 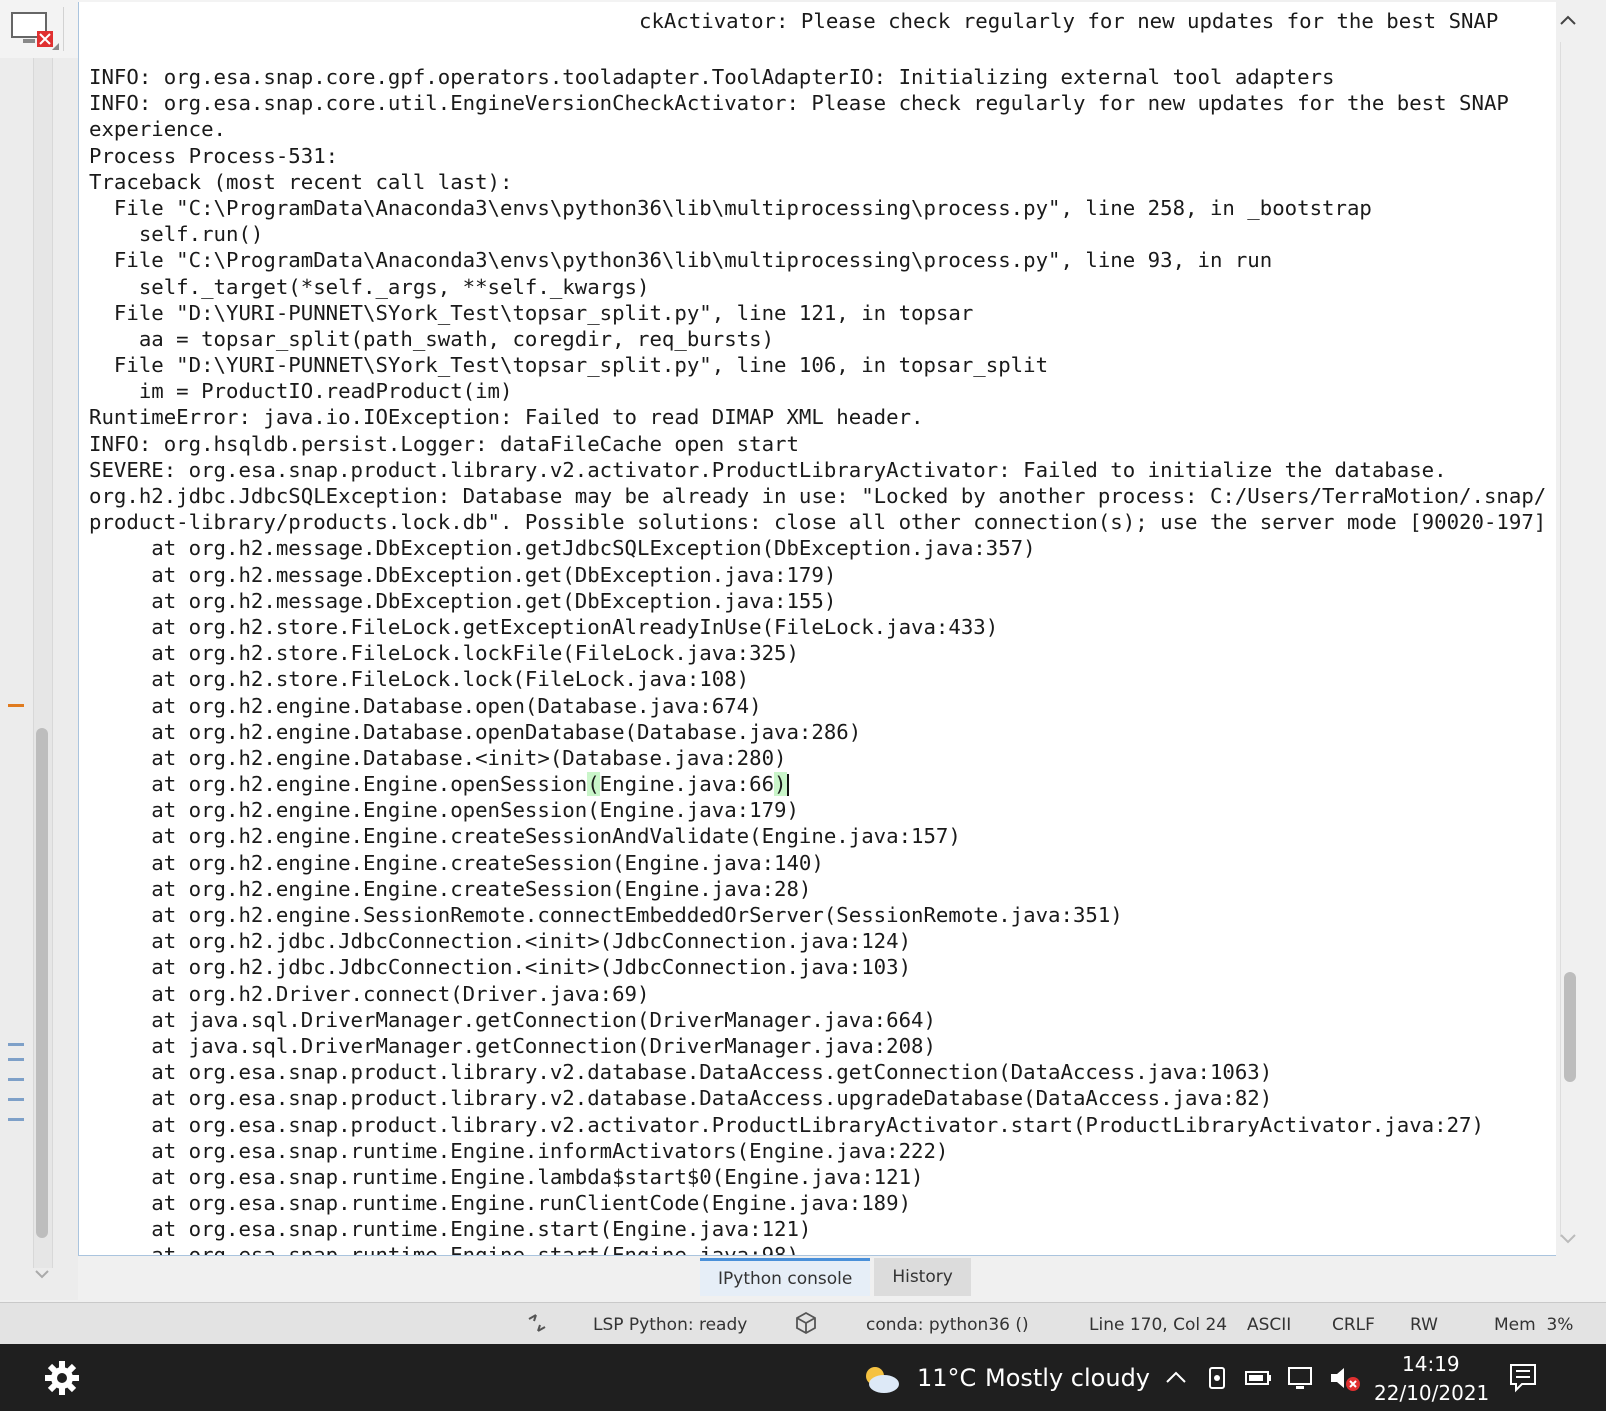 What do you see at coordinates (1067, 1378) in the screenshot?
I see `weather-description: Mostly cloudy` at bounding box center [1067, 1378].